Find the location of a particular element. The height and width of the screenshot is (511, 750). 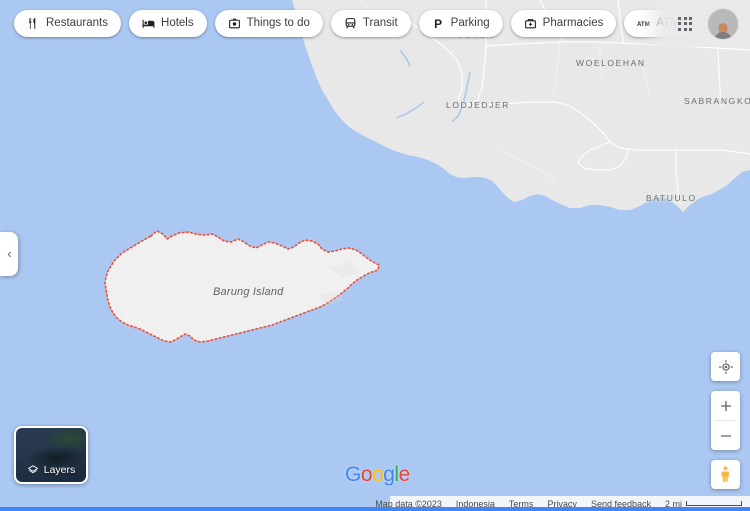

zoom-out-button is located at coordinates (725, 435).